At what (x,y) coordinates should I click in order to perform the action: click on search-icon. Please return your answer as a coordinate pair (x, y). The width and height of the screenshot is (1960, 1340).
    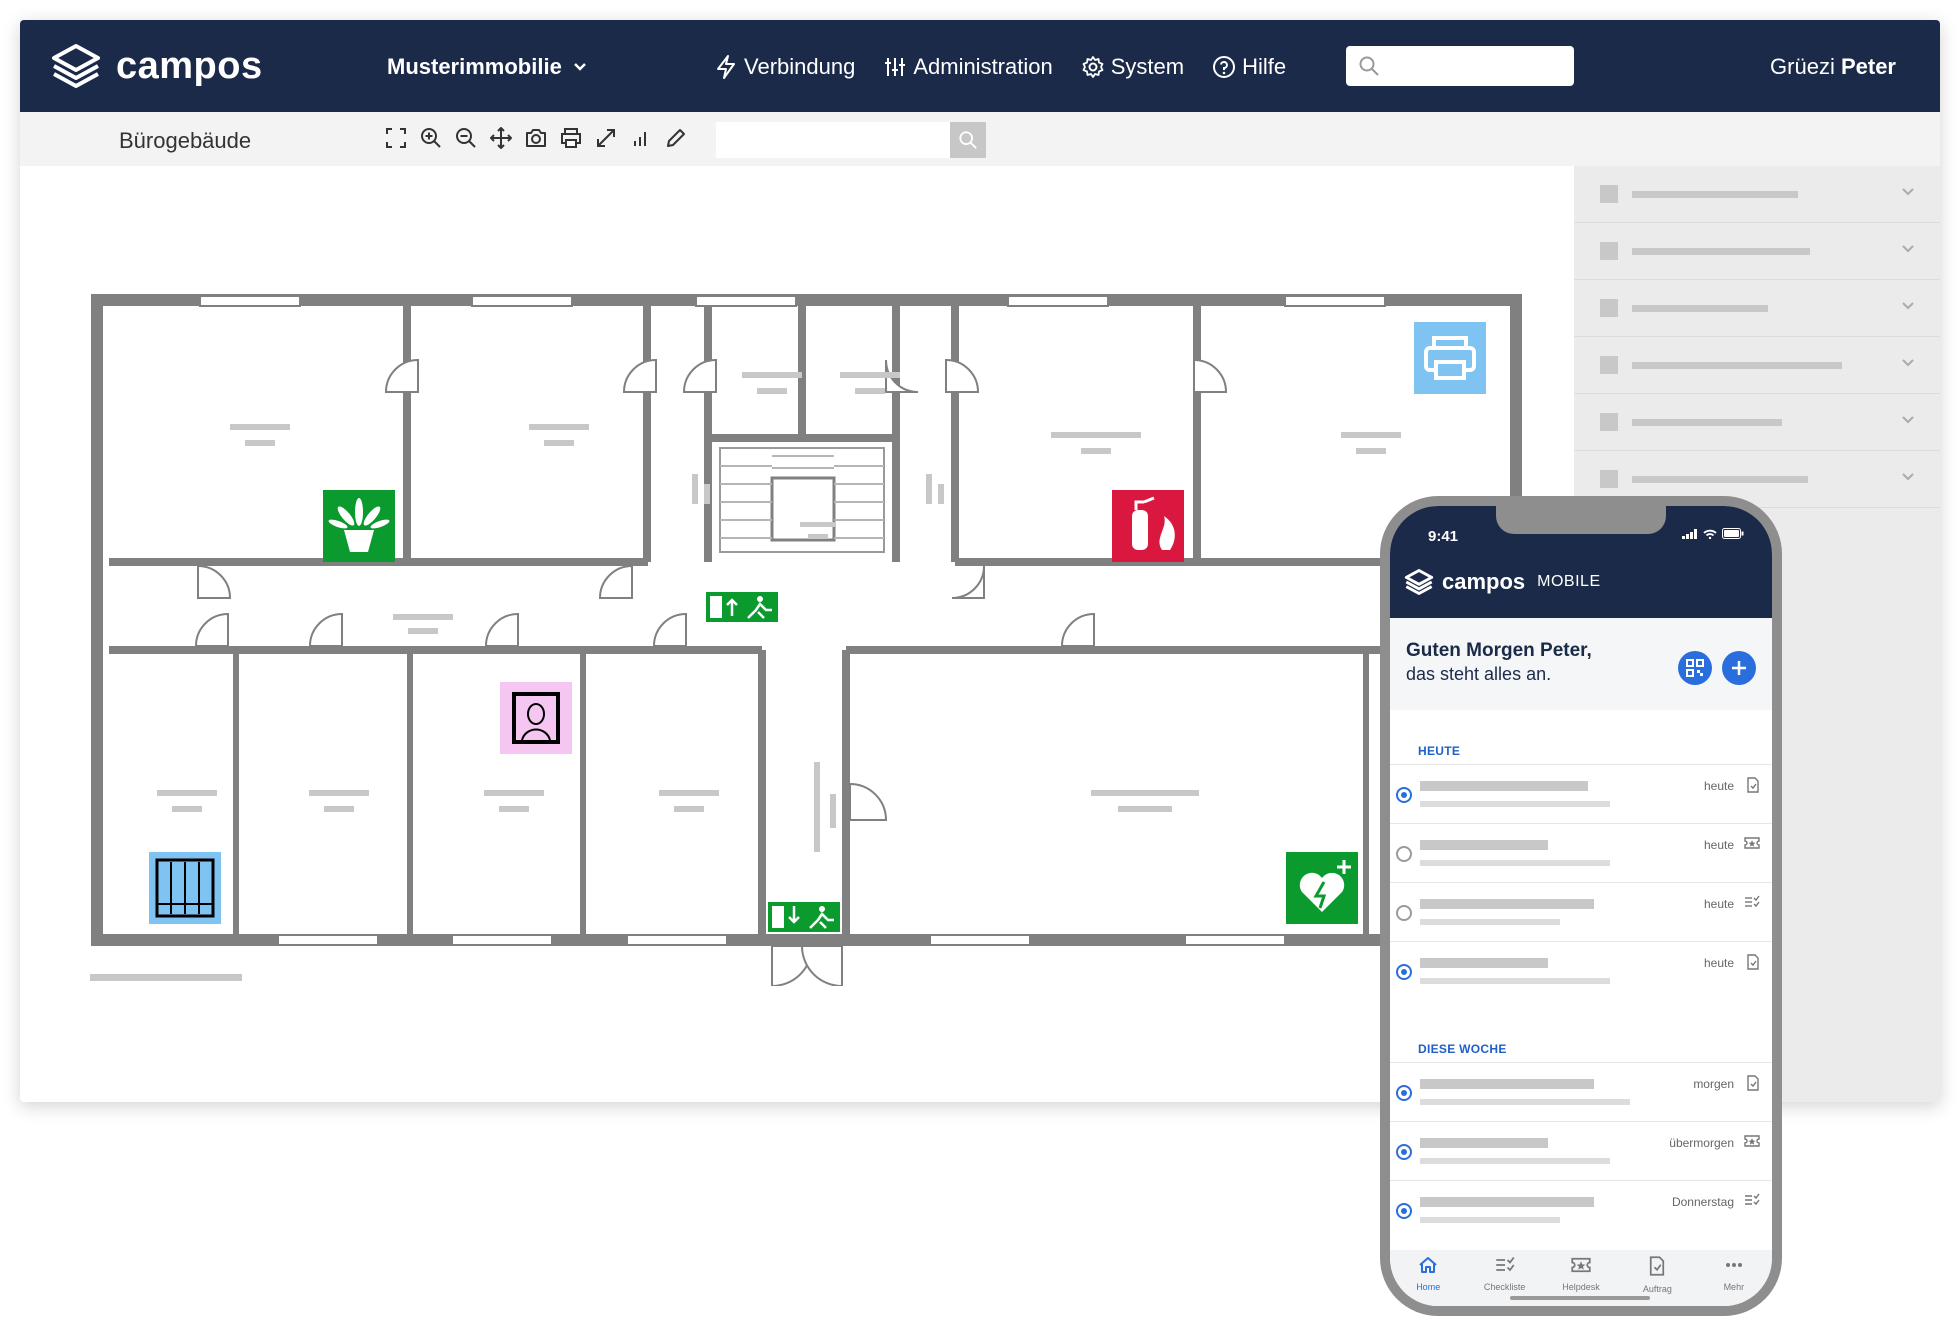
    Looking at the image, I should click on (968, 140).